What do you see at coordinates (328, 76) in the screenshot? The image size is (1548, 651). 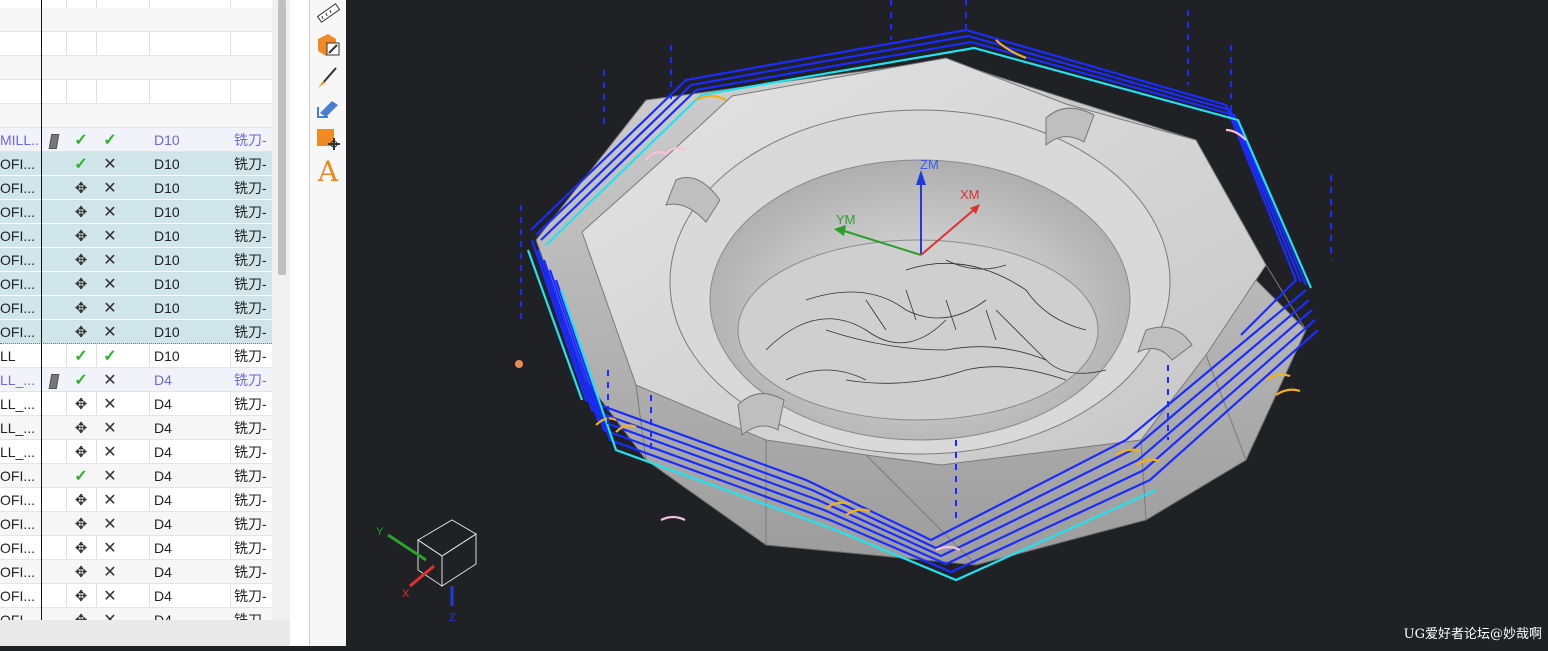 I see `paint-brush-icon` at bounding box center [328, 76].